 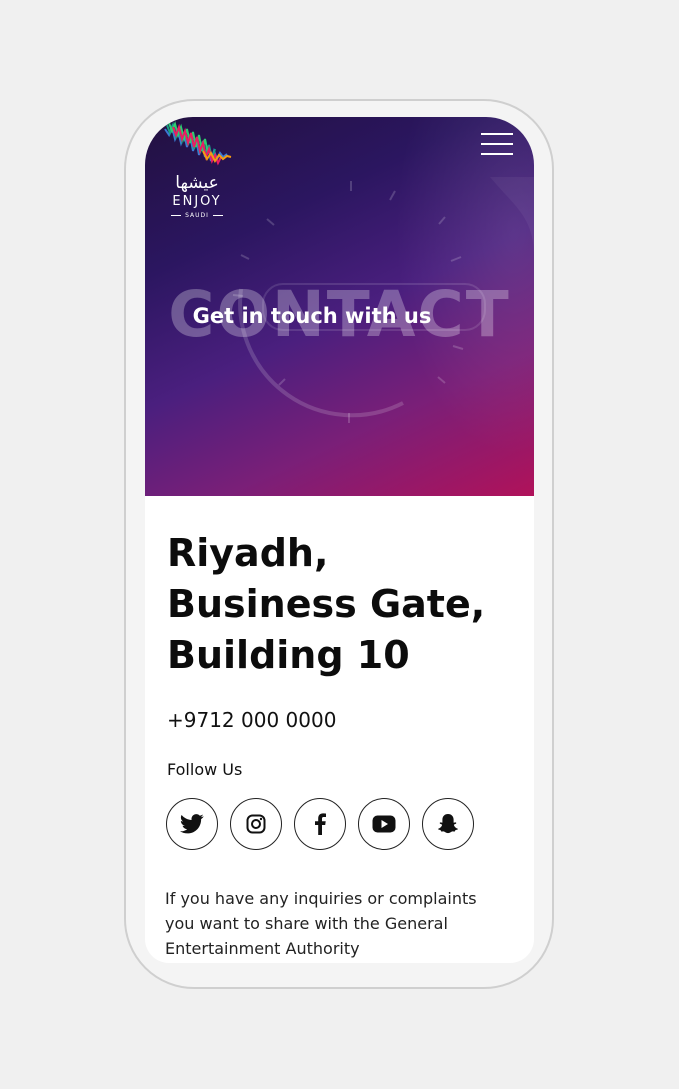 I want to click on snapchat-button, so click(x=448, y=824).